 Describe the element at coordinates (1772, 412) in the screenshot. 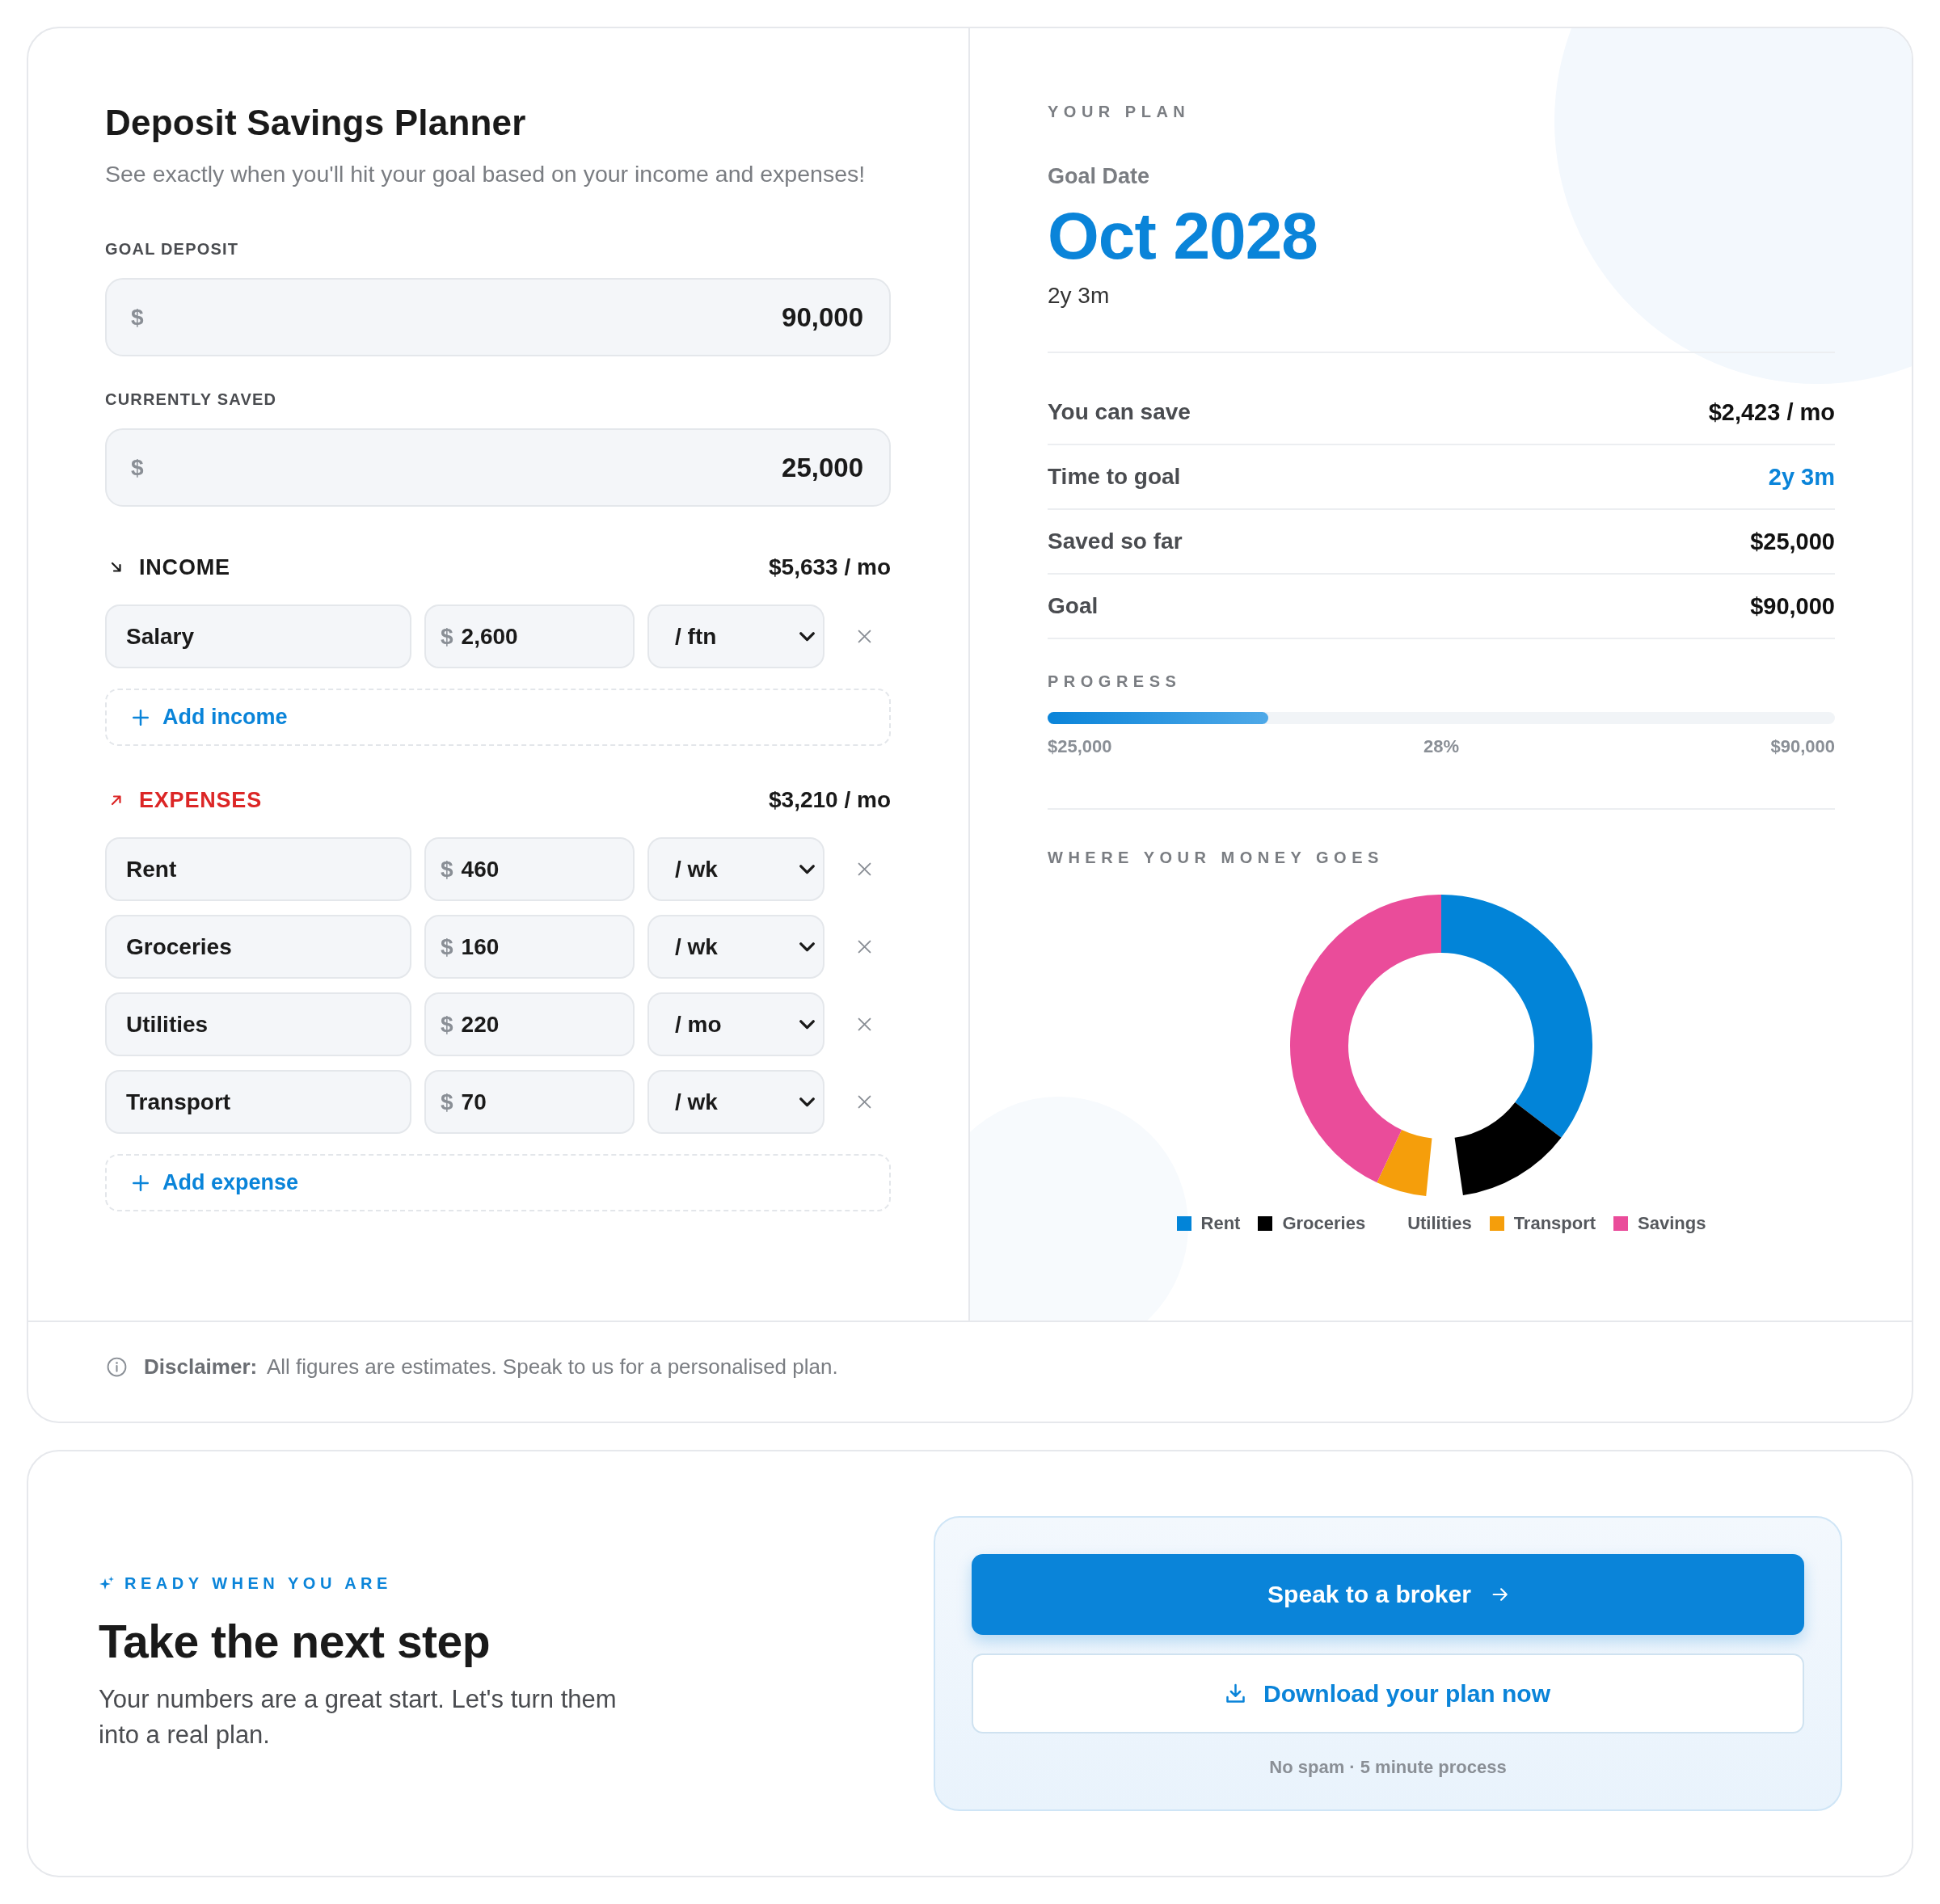

I see `stat-value: $2,423 / mo` at that location.